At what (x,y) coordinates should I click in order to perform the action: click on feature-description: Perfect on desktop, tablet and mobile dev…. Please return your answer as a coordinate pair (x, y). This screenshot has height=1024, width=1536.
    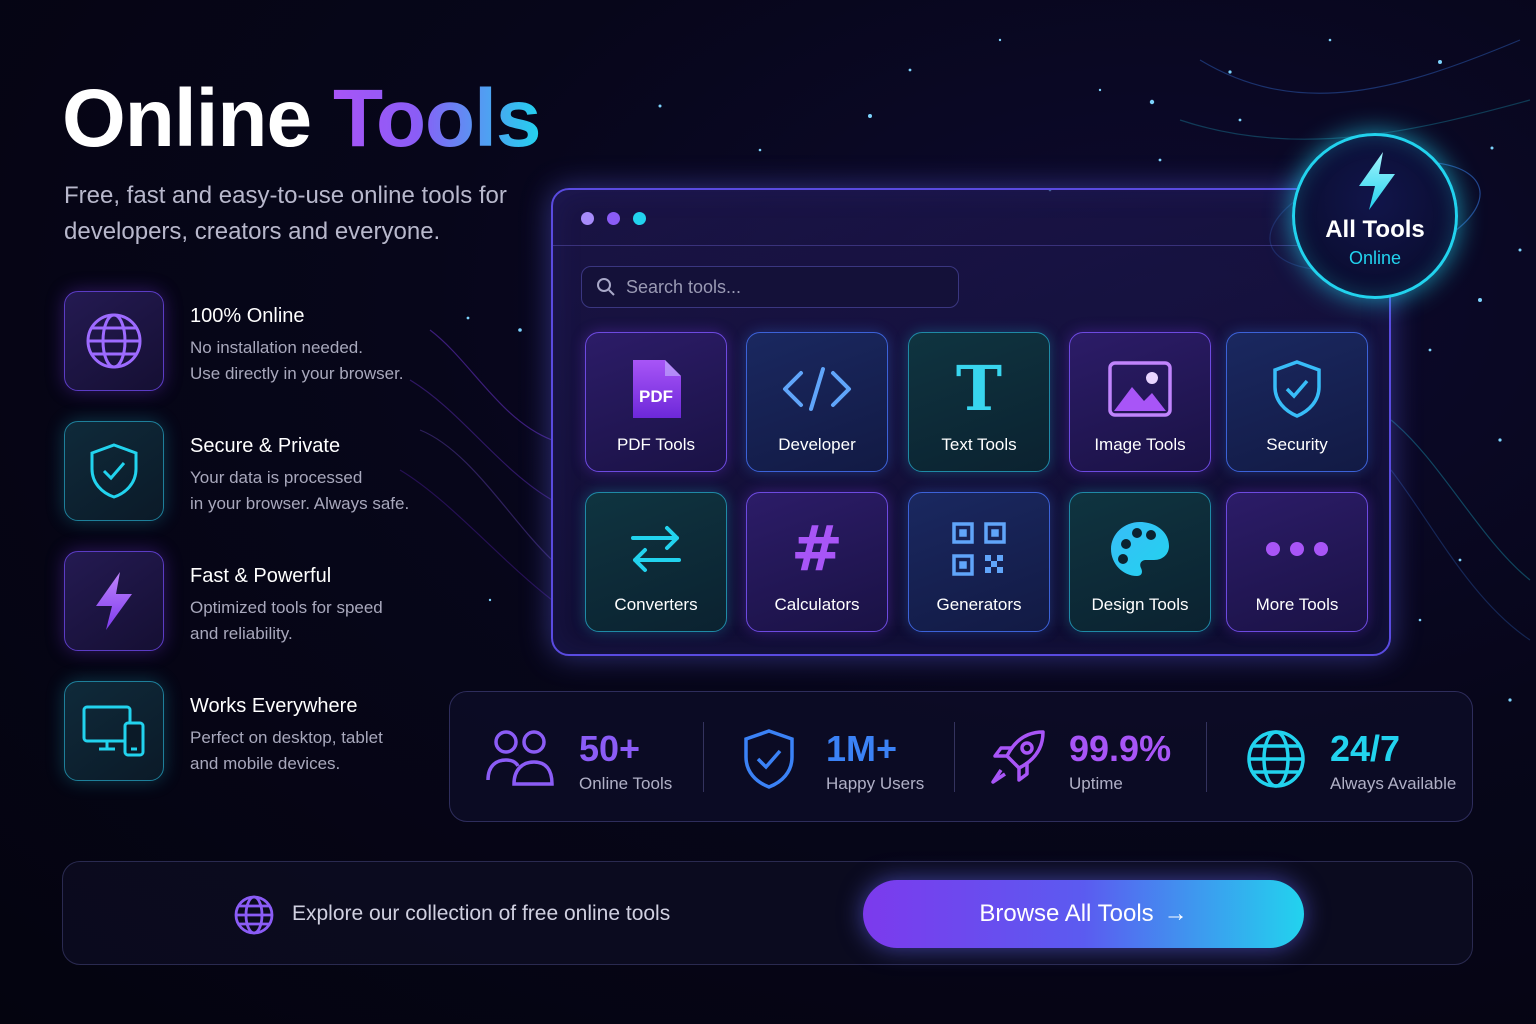
    Looking at the image, I should click on (286, 750).